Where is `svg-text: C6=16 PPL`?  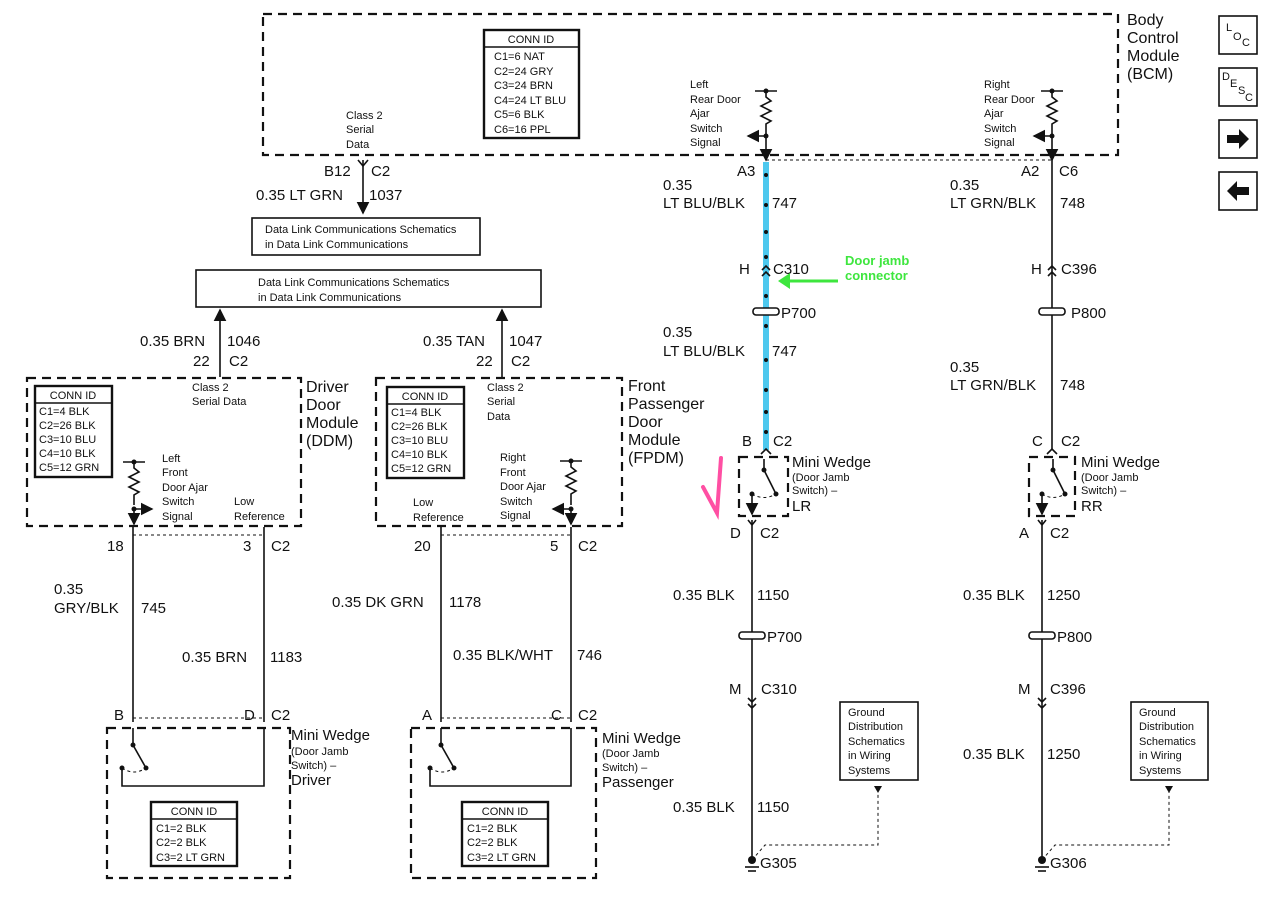
svg-text: C6=16 PPL is located at coordinates (522, 130).